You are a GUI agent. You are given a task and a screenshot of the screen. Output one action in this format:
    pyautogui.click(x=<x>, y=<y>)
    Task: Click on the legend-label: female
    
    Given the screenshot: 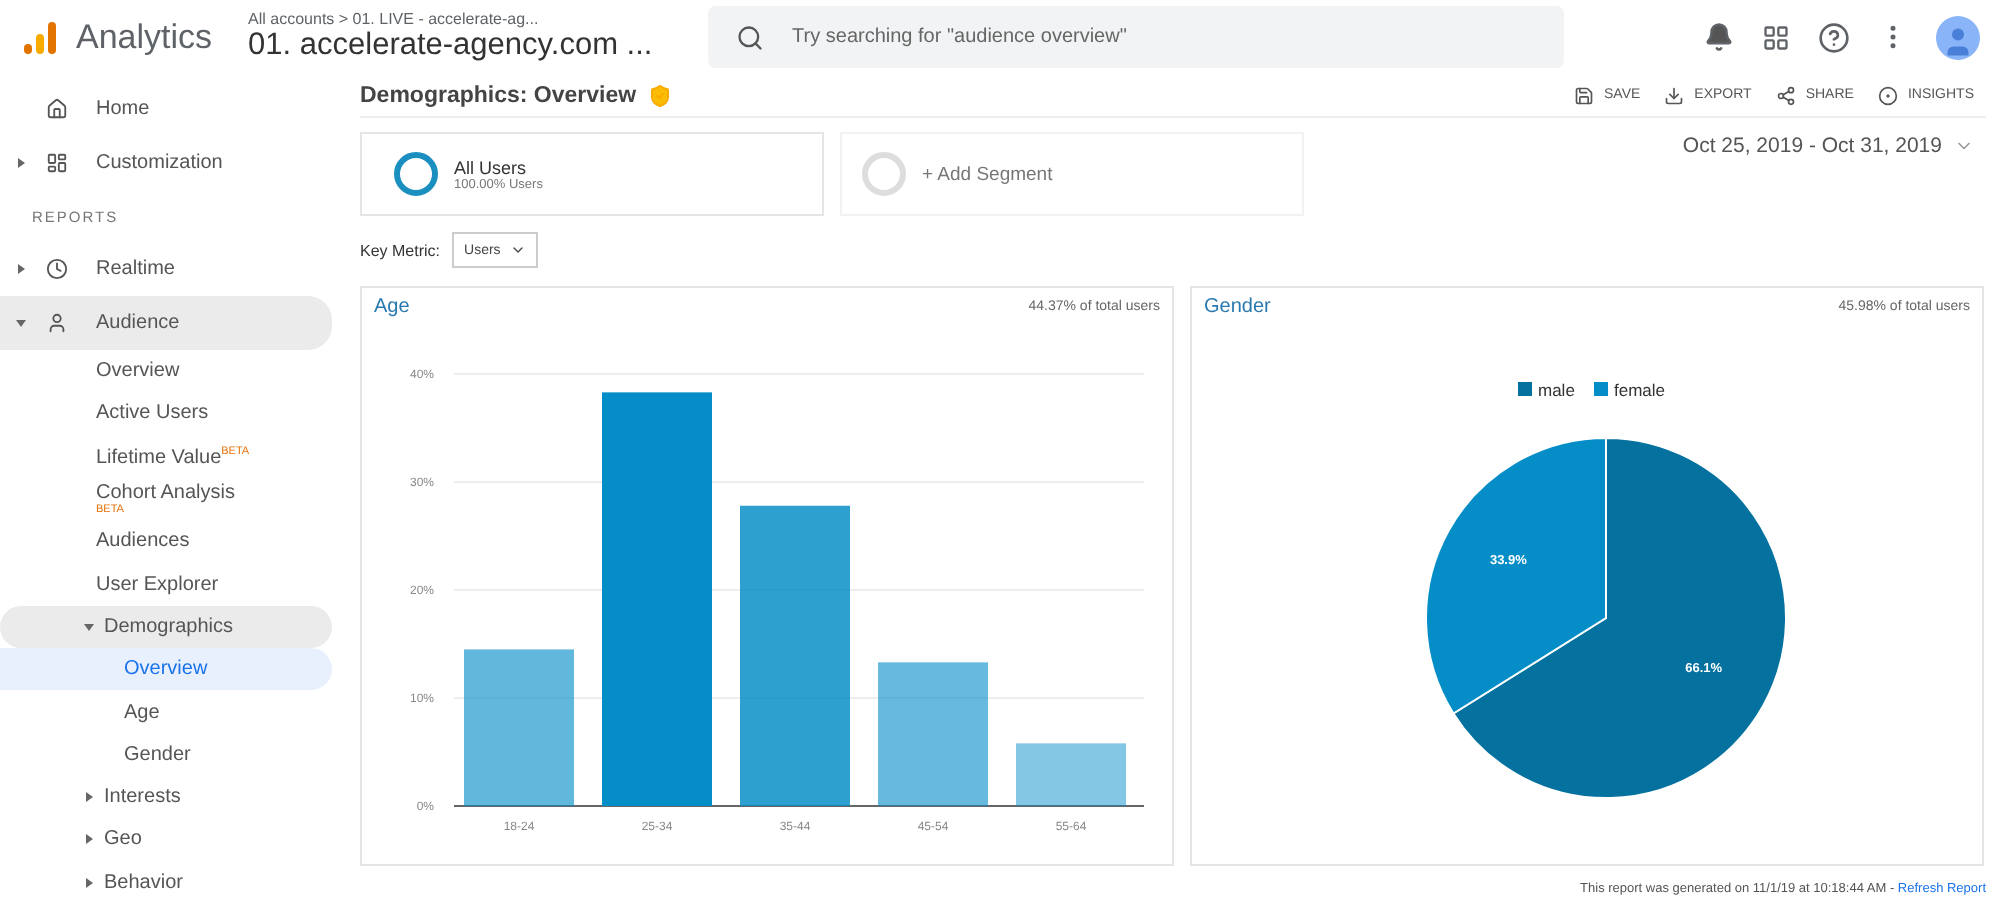 What is the action you would take?
    pyautogui.click(x=1640, y=390)
    